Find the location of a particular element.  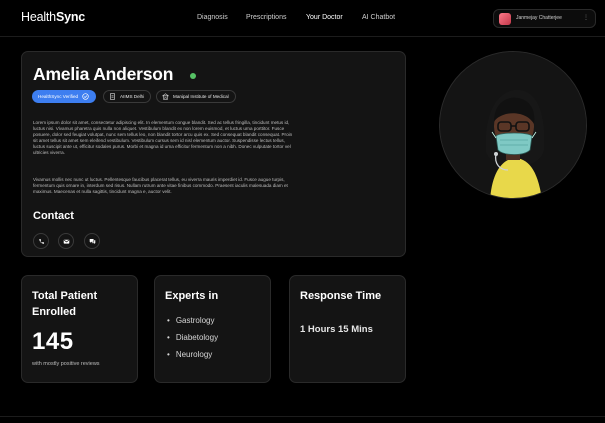

patients-count: 145 is located at coordinates (53, 341).